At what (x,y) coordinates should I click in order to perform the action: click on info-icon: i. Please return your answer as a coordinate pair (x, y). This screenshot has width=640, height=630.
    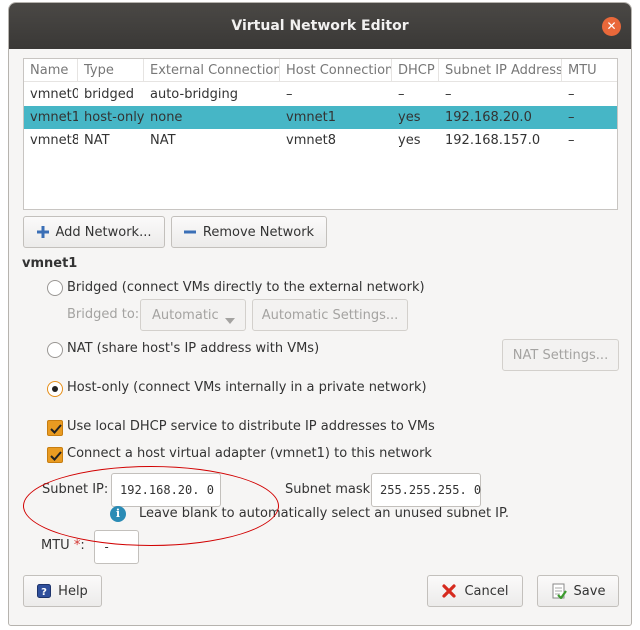
    Looking at the image, I should click on (118, 514).